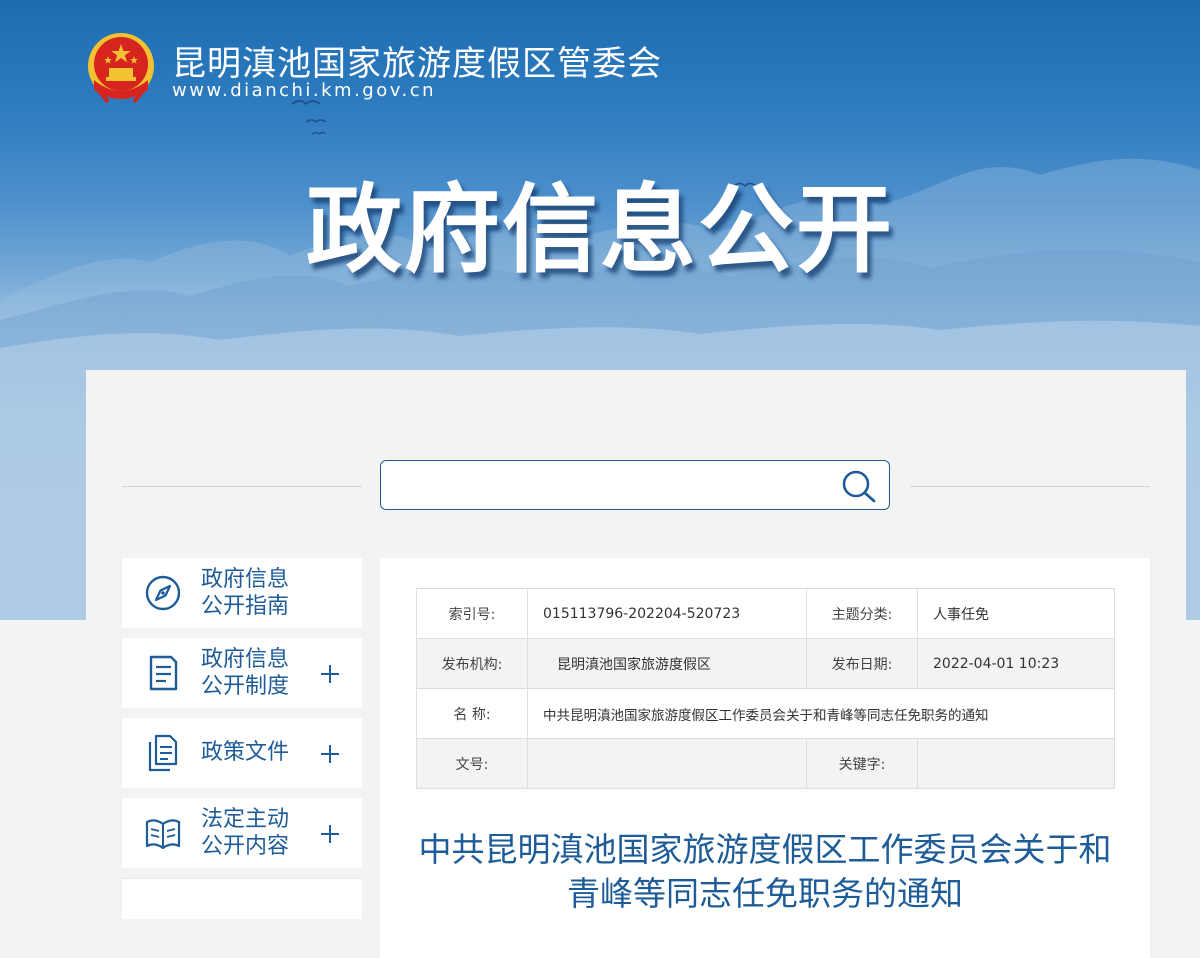  What do you see at coordinates (1030, 486) in the screenshot?
I see `search-divider-right` at bounding box center [1030, 486].